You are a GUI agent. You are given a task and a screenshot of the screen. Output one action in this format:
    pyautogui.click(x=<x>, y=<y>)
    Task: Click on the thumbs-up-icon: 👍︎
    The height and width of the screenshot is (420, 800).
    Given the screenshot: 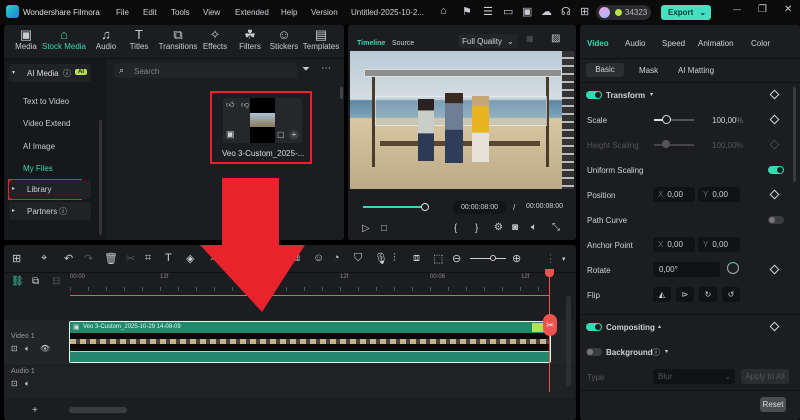 What is the action you would take?
    pyautogui.click(x=230, y=105)
    